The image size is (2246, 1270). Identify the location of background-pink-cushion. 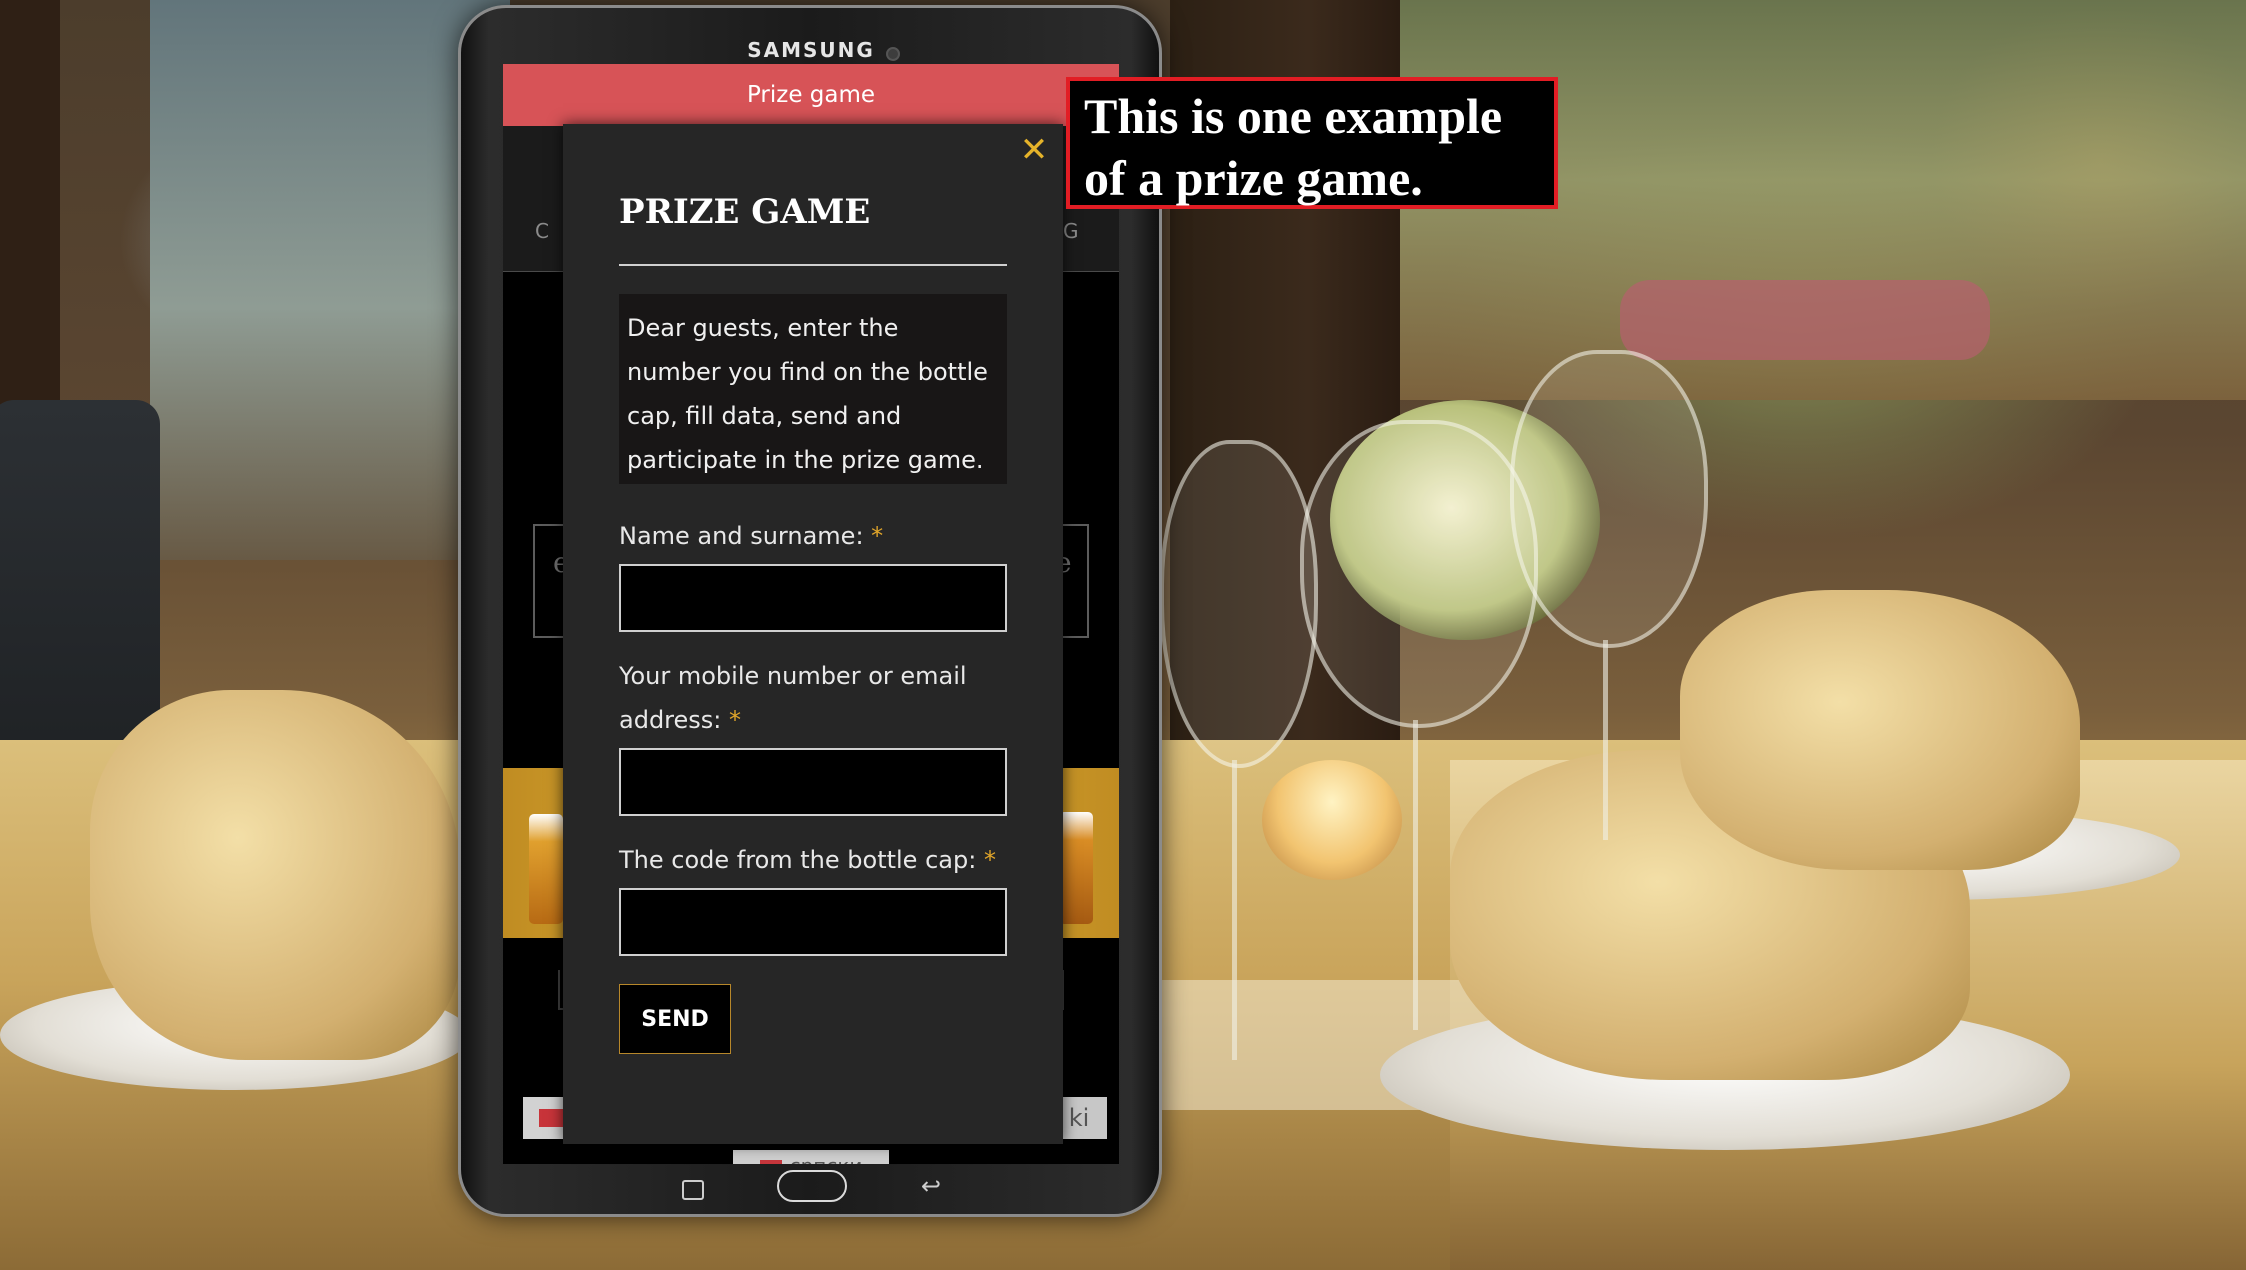
(1805, 320).